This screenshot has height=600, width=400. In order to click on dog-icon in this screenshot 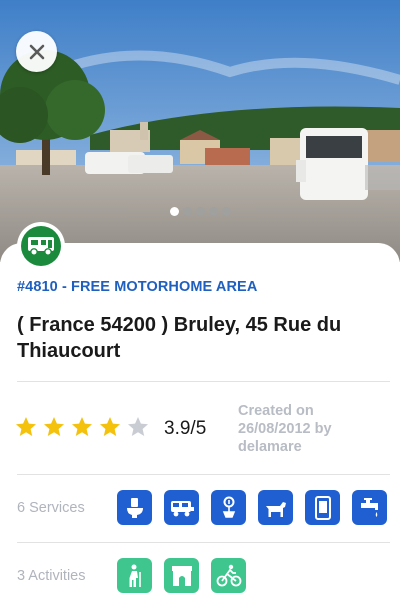, I will do `click(275, 509)`.